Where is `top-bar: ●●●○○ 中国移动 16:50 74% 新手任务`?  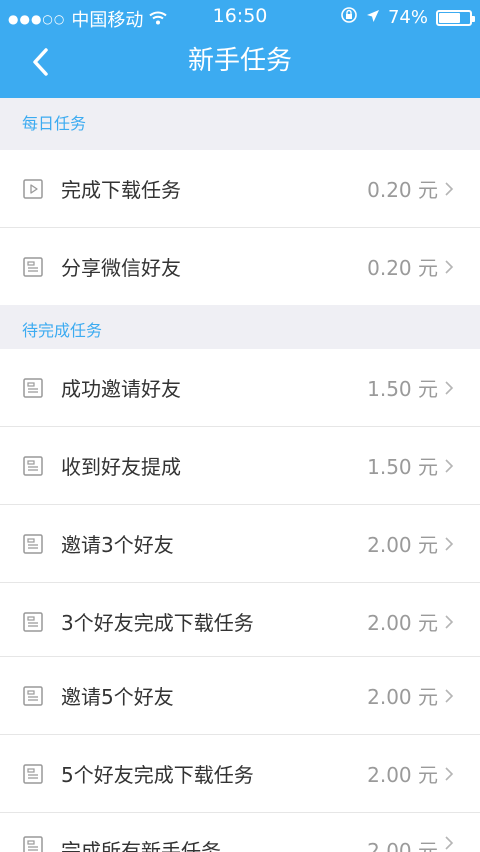
top-bar: ●●●○○ 中国移动 16:50 74% 新手任务 is located at coordinates (240, 49).